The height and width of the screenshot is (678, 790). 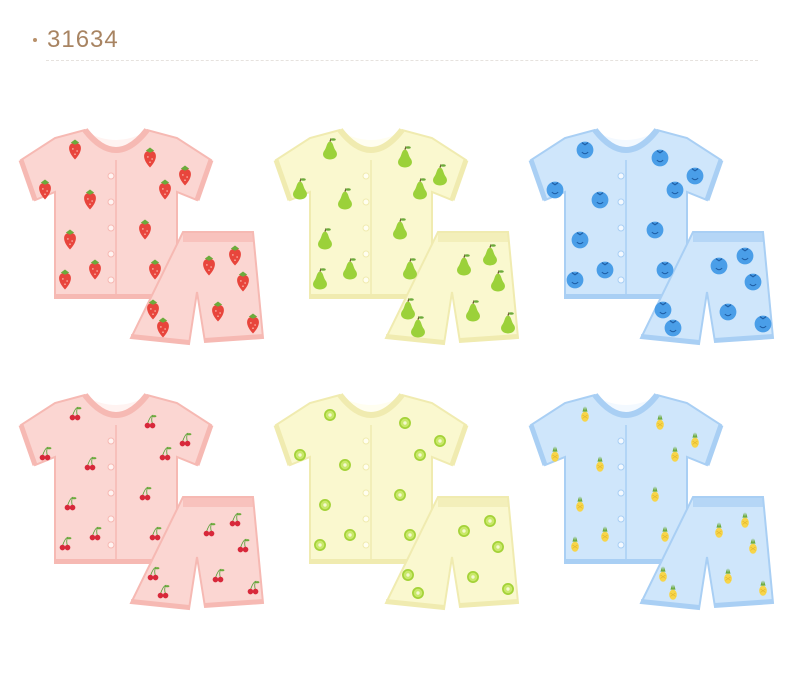 I want to click on pajama-illustration-kiwi, so click(x=396, y=502).